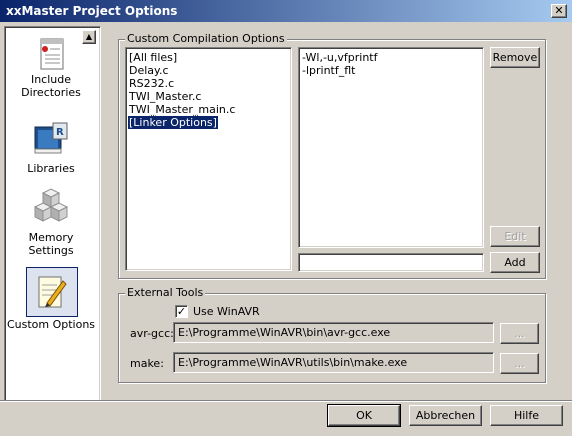 The width and height of the screenshot is (572, 436). What do you see at coordinates (286, 401) in the screenshot?
I see `footer-divider` at bounding box center [286, 401].